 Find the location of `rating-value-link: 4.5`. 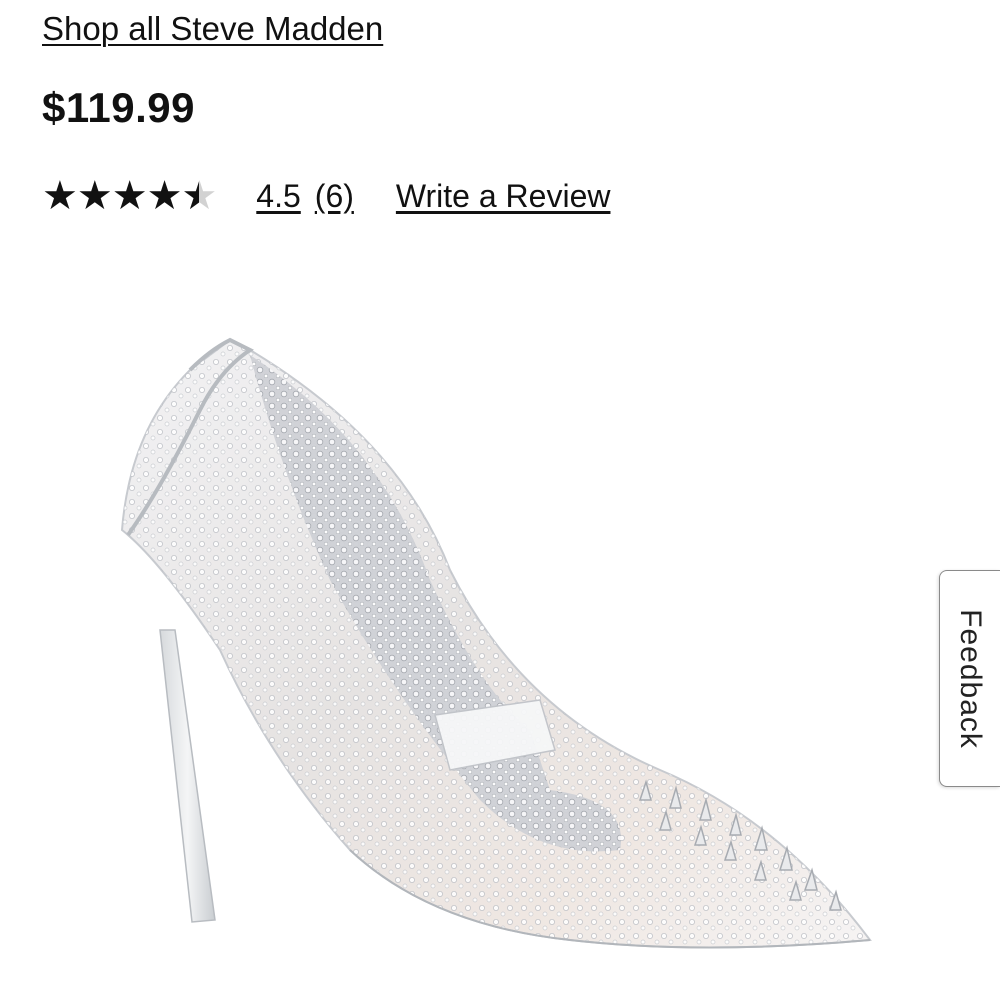

rating-value-link: 4.5 is located at coordinates (278, 196).